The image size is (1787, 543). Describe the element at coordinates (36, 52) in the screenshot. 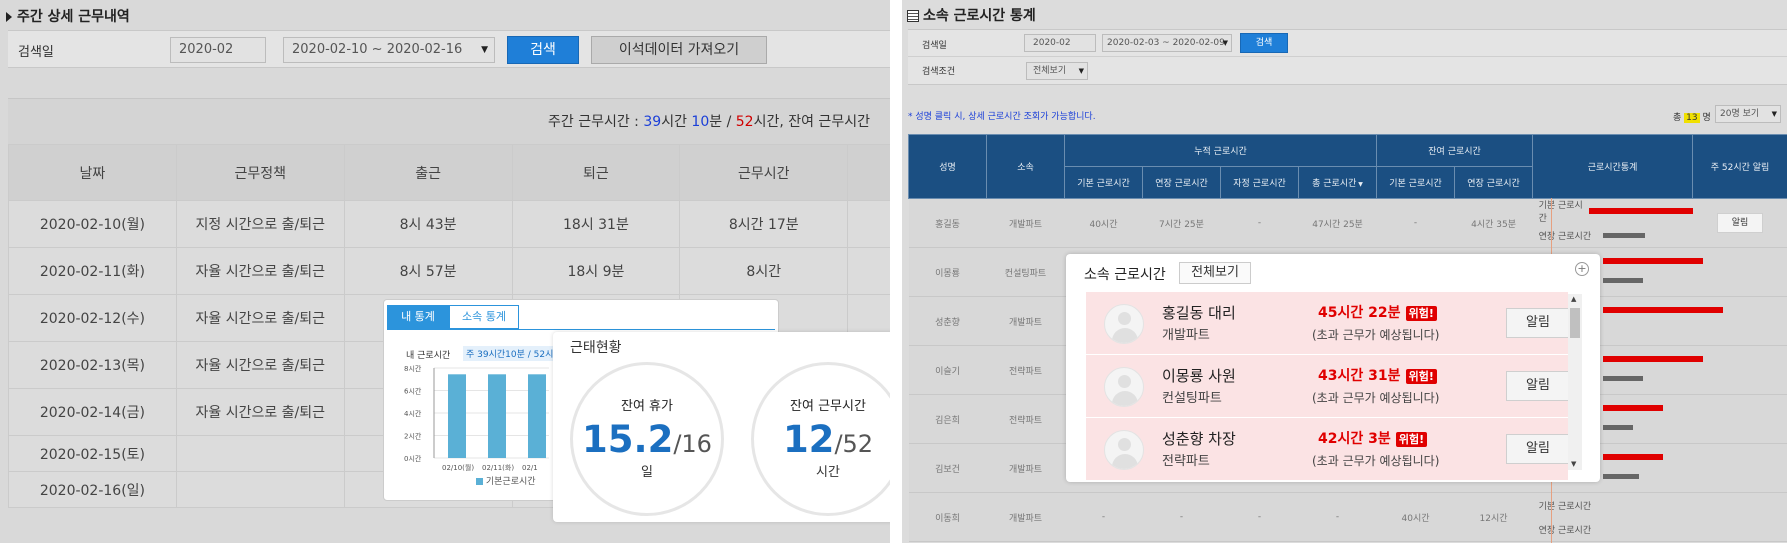

I see `search-date-label: 검색일` at that location.